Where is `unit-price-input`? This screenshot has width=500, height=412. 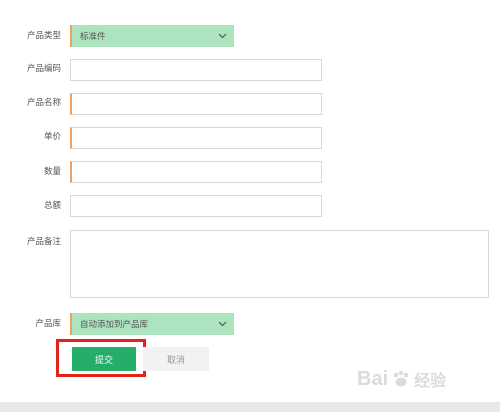 unit-price-input is located at coordinates (196, 138).